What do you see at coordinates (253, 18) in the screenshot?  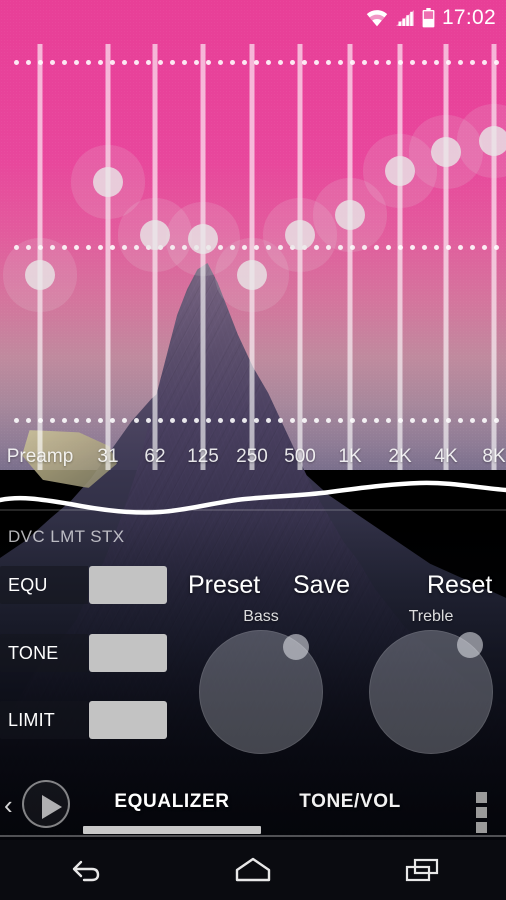 I see `status-bar: 17:02` at bounding box center [253, 18].